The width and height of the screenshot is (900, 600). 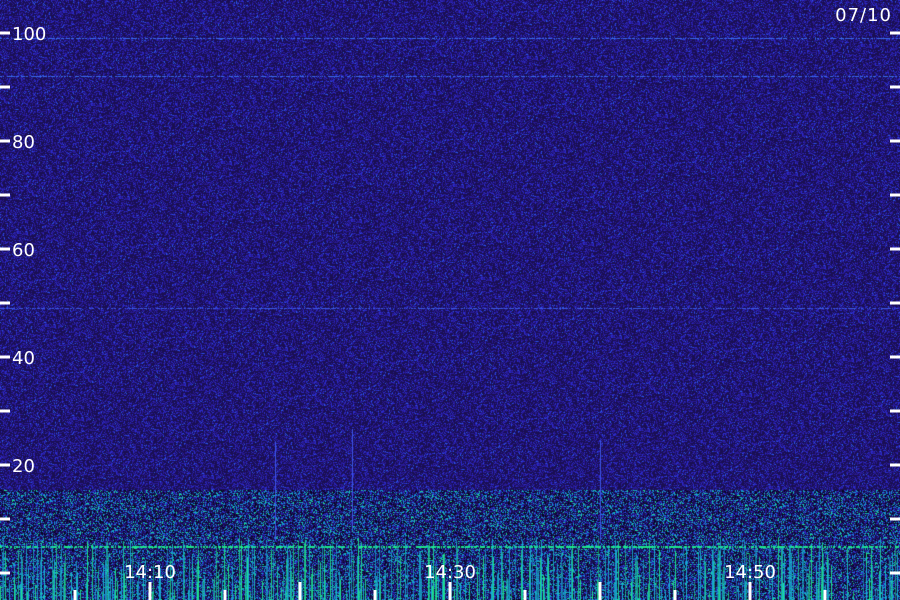 I want to click on y-tick-label: 40, so click(x=23, y=358).